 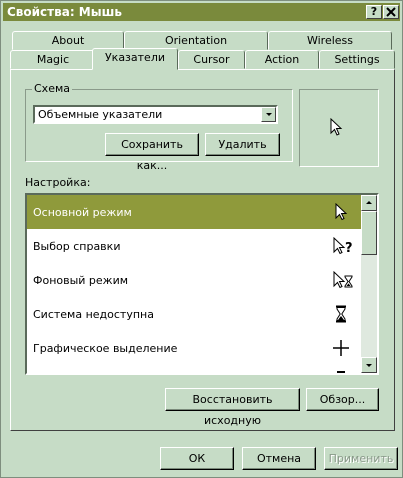 I want to click on scroll-thumb, so click(x=369, y=233).